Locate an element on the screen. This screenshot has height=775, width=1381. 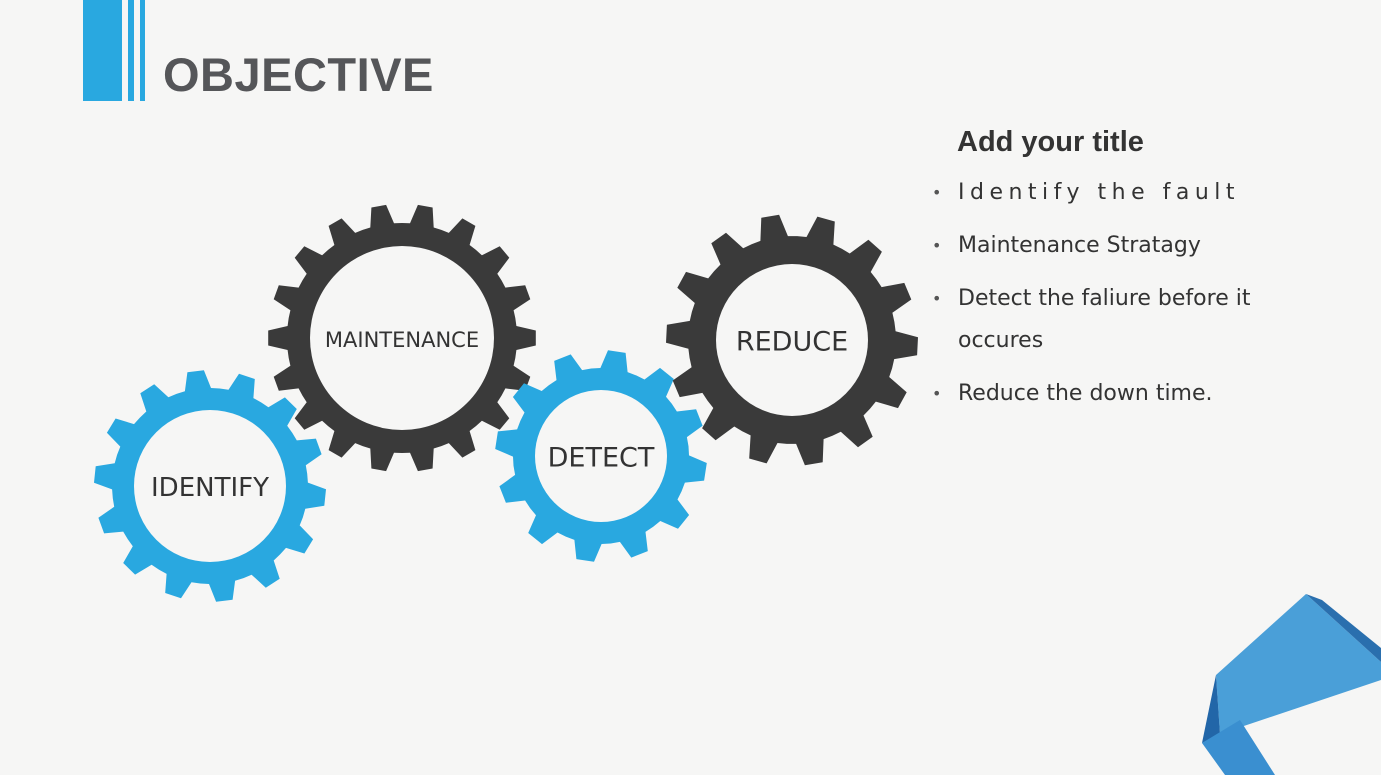
gear-identify: IDENTIFY is located at coordinates (210, 486).